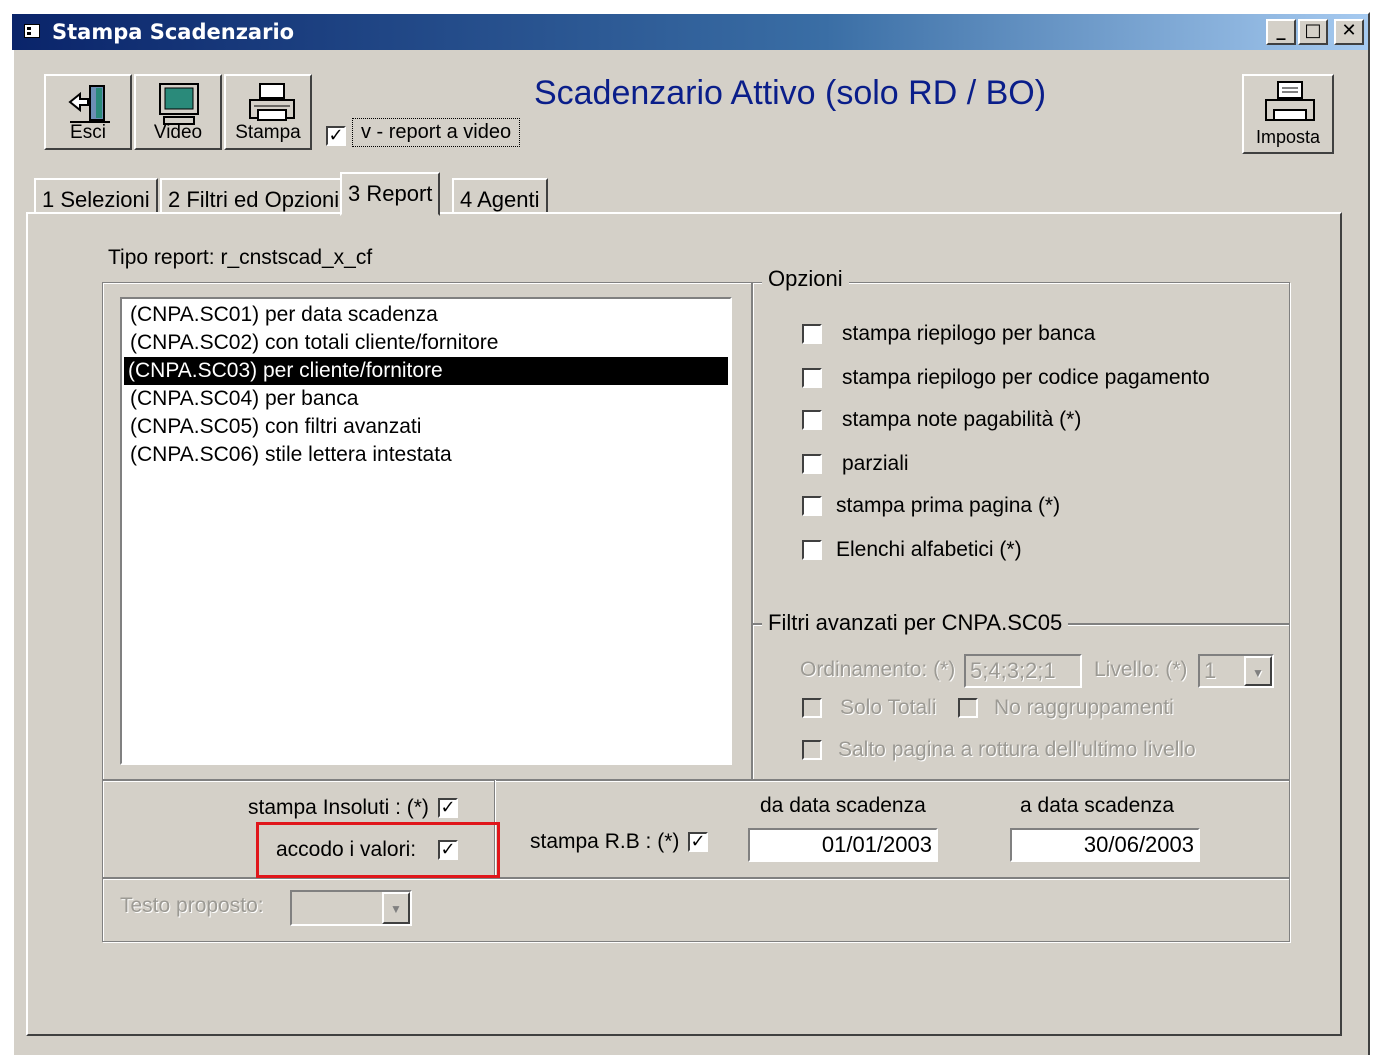 The width and height of the screenshot is (1383, 1055). What do you see at coordinates (1141, 669) in the screenshot?
I see `livello-label: Livello: (*)` at bounding box center [1141, 669].